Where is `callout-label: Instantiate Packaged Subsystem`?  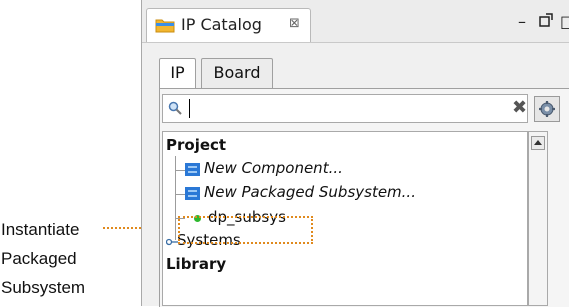 callout-label: Instantiate Packaged Subsystem is located at coordinates (43, 258).